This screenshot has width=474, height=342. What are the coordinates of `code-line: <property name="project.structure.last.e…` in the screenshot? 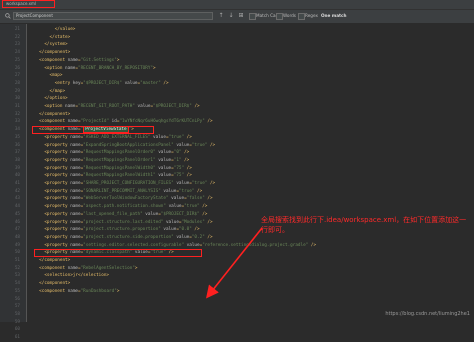 It's located at (123, 223).